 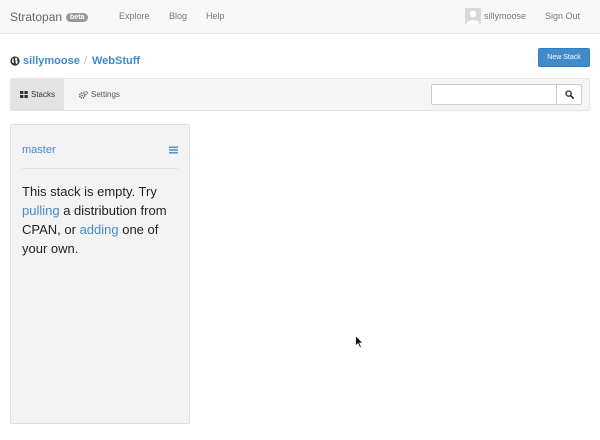 I want to click on sign-out-link: Sign Out, so click(x=562, y=16).